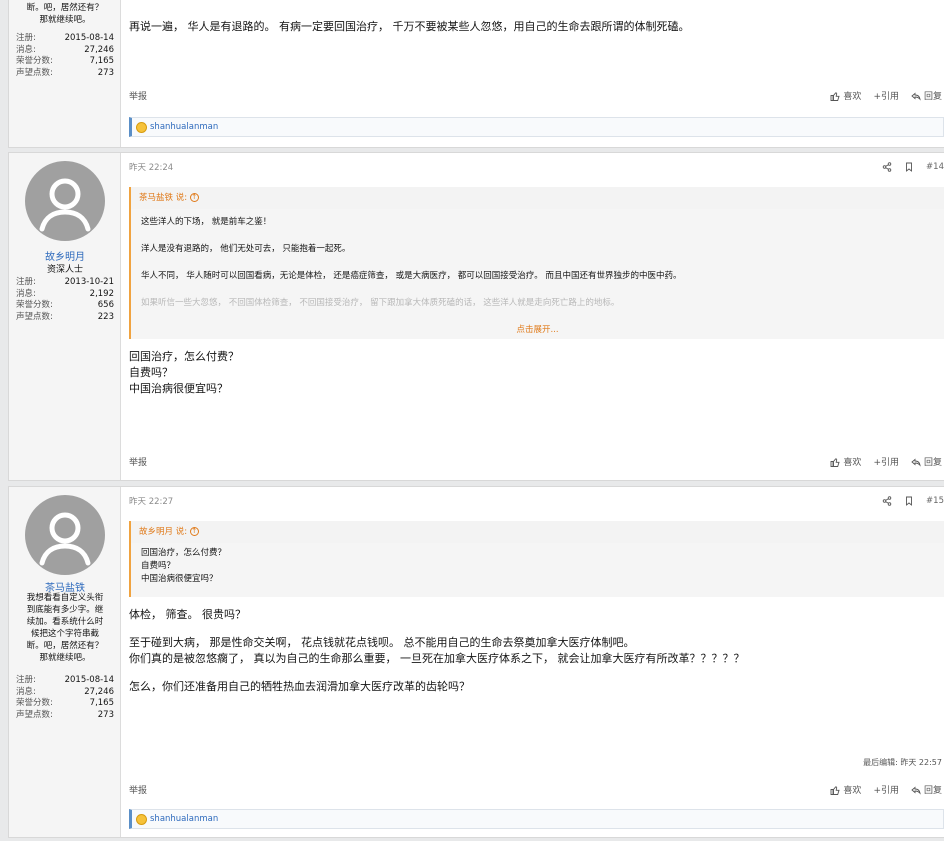 The width and height of the screenshot is (944, 841). What do you see at coordinates (187, 614) in the screenshot?
I see `post-line: 体检， 筛查。 很贵吗？` at bounding box center [187, 614].